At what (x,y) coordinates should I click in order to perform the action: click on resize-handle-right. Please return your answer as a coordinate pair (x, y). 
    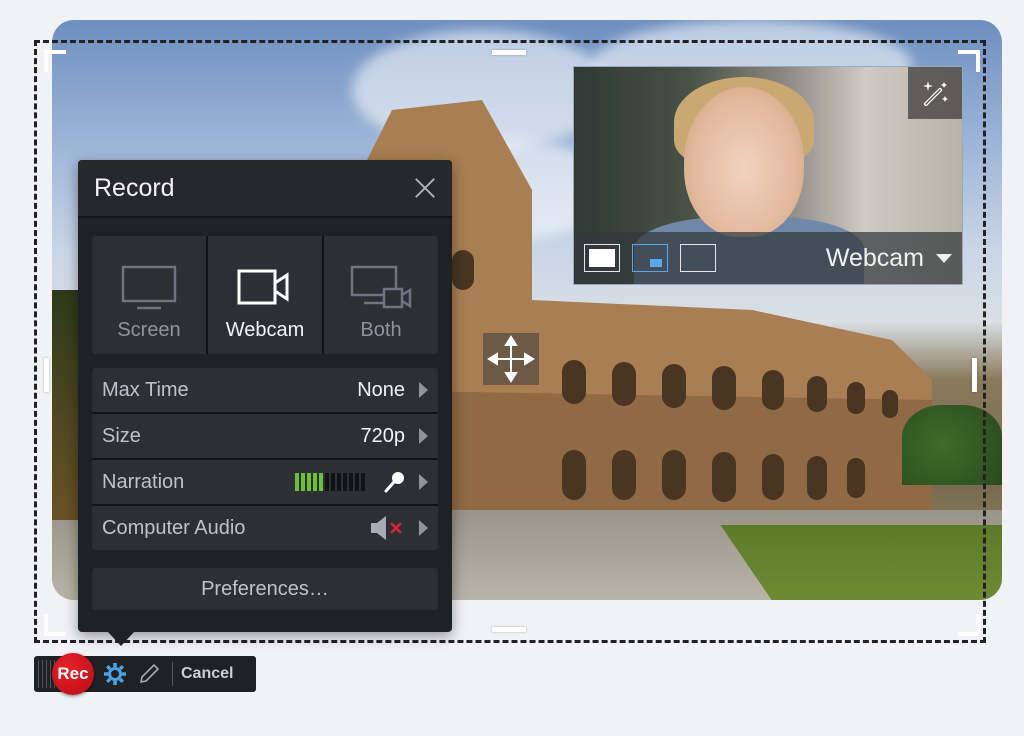
    Looking at the image, I should click on (974, 375).